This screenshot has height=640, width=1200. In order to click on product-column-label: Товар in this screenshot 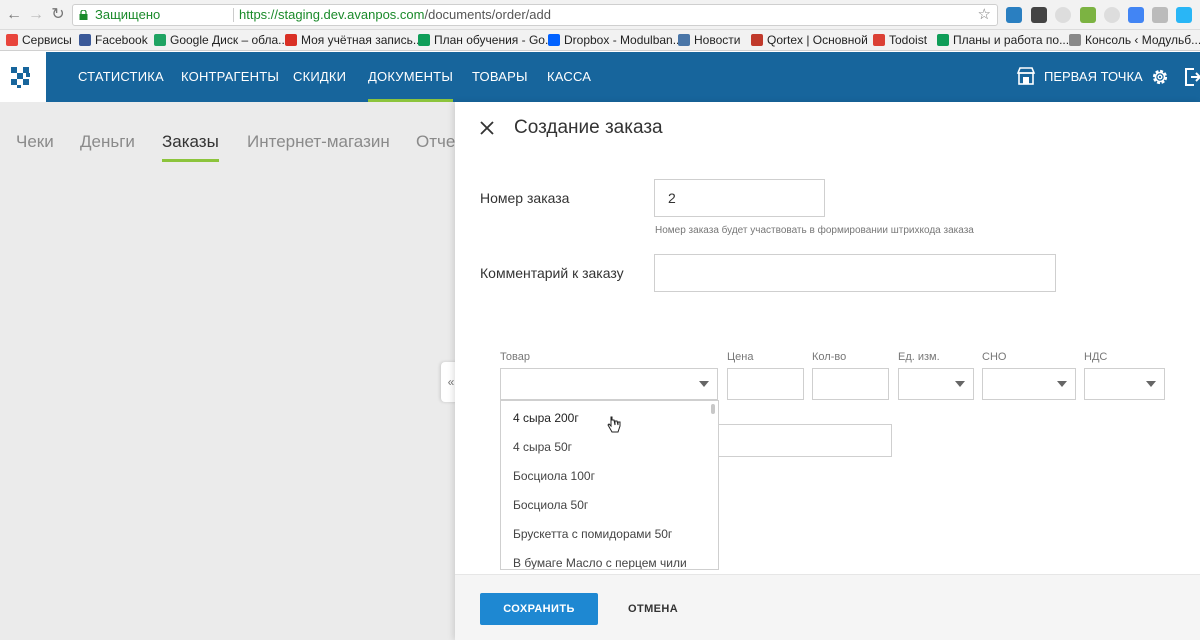, I will do `click(515, 357)`.